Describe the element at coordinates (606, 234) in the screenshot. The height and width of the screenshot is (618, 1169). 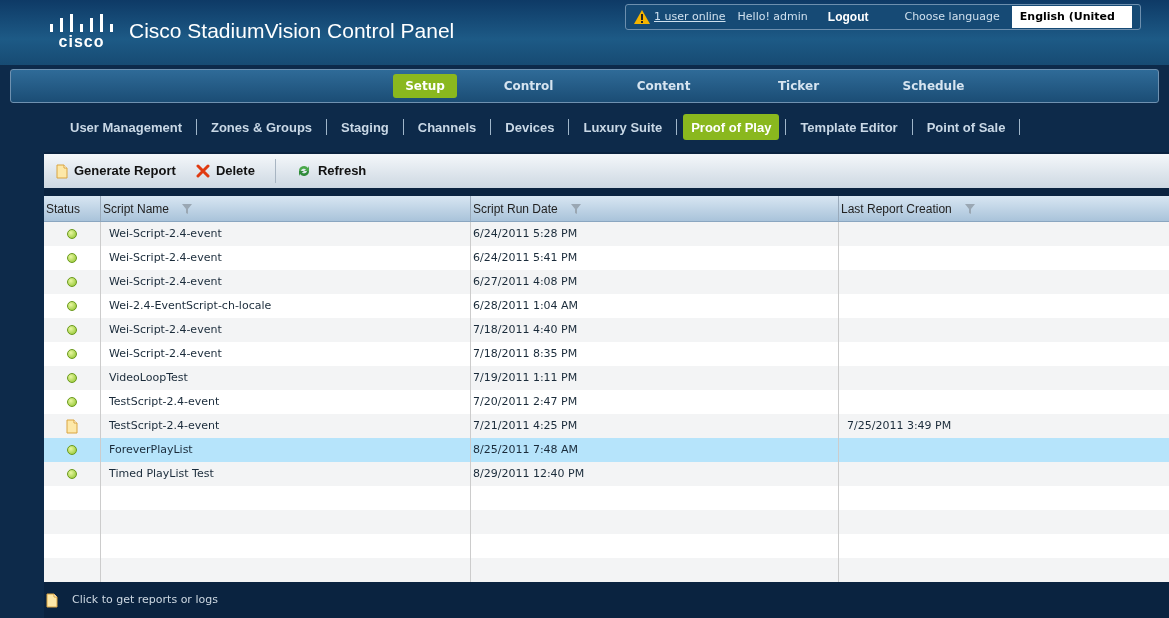
I see `table-row: Wei-Script-2.4-event 6/24/2011 5:28 PM` at that location.